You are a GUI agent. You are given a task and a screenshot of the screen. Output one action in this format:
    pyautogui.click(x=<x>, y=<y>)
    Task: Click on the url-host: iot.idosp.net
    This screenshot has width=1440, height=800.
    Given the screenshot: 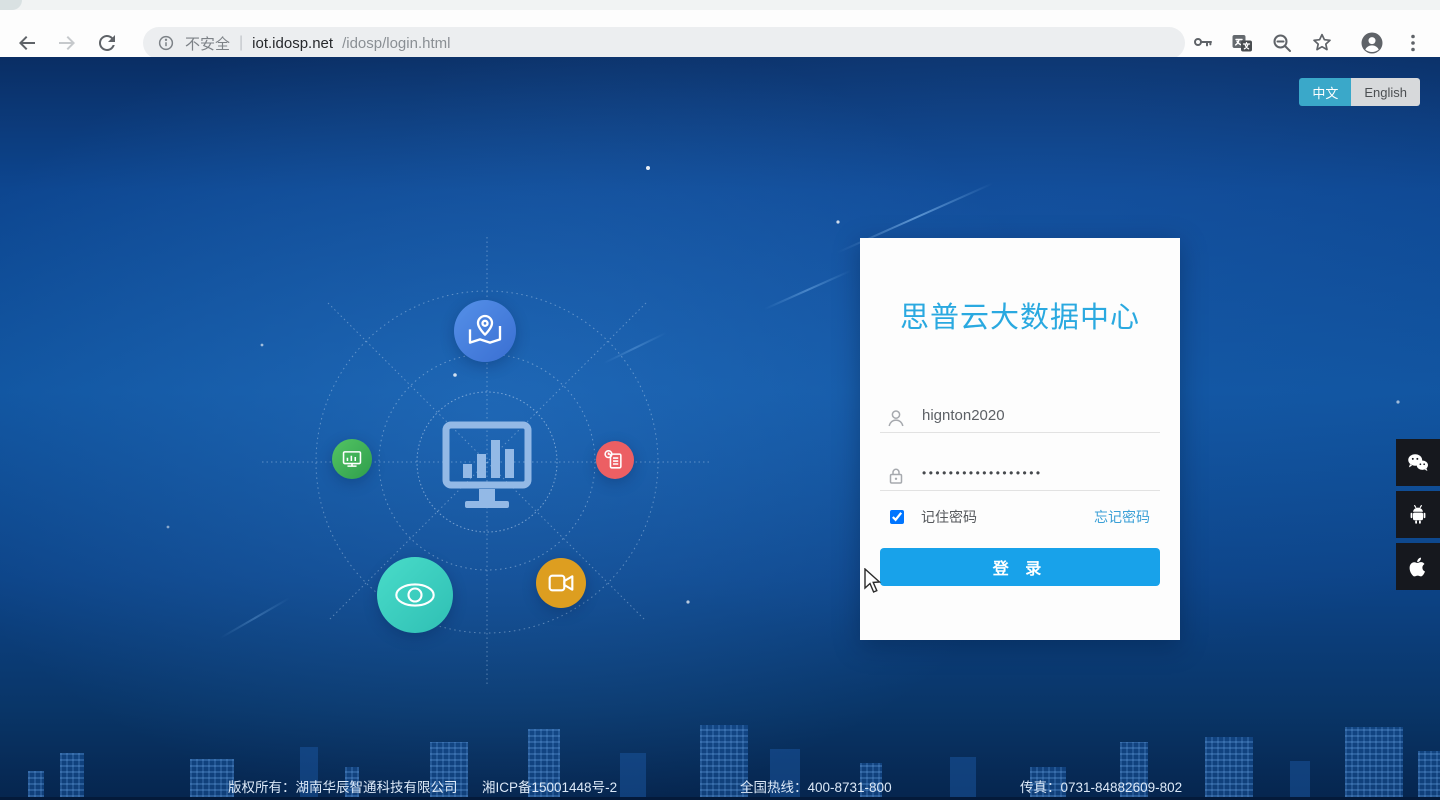 What is the action you would take?
    pyautogui.click(x=293, y=43)
    